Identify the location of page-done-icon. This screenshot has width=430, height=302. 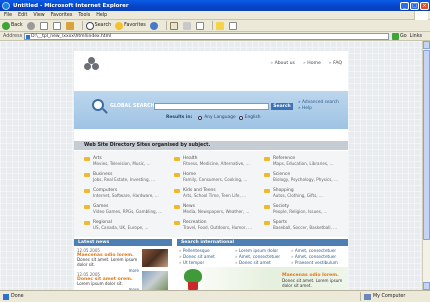
(6, 296).